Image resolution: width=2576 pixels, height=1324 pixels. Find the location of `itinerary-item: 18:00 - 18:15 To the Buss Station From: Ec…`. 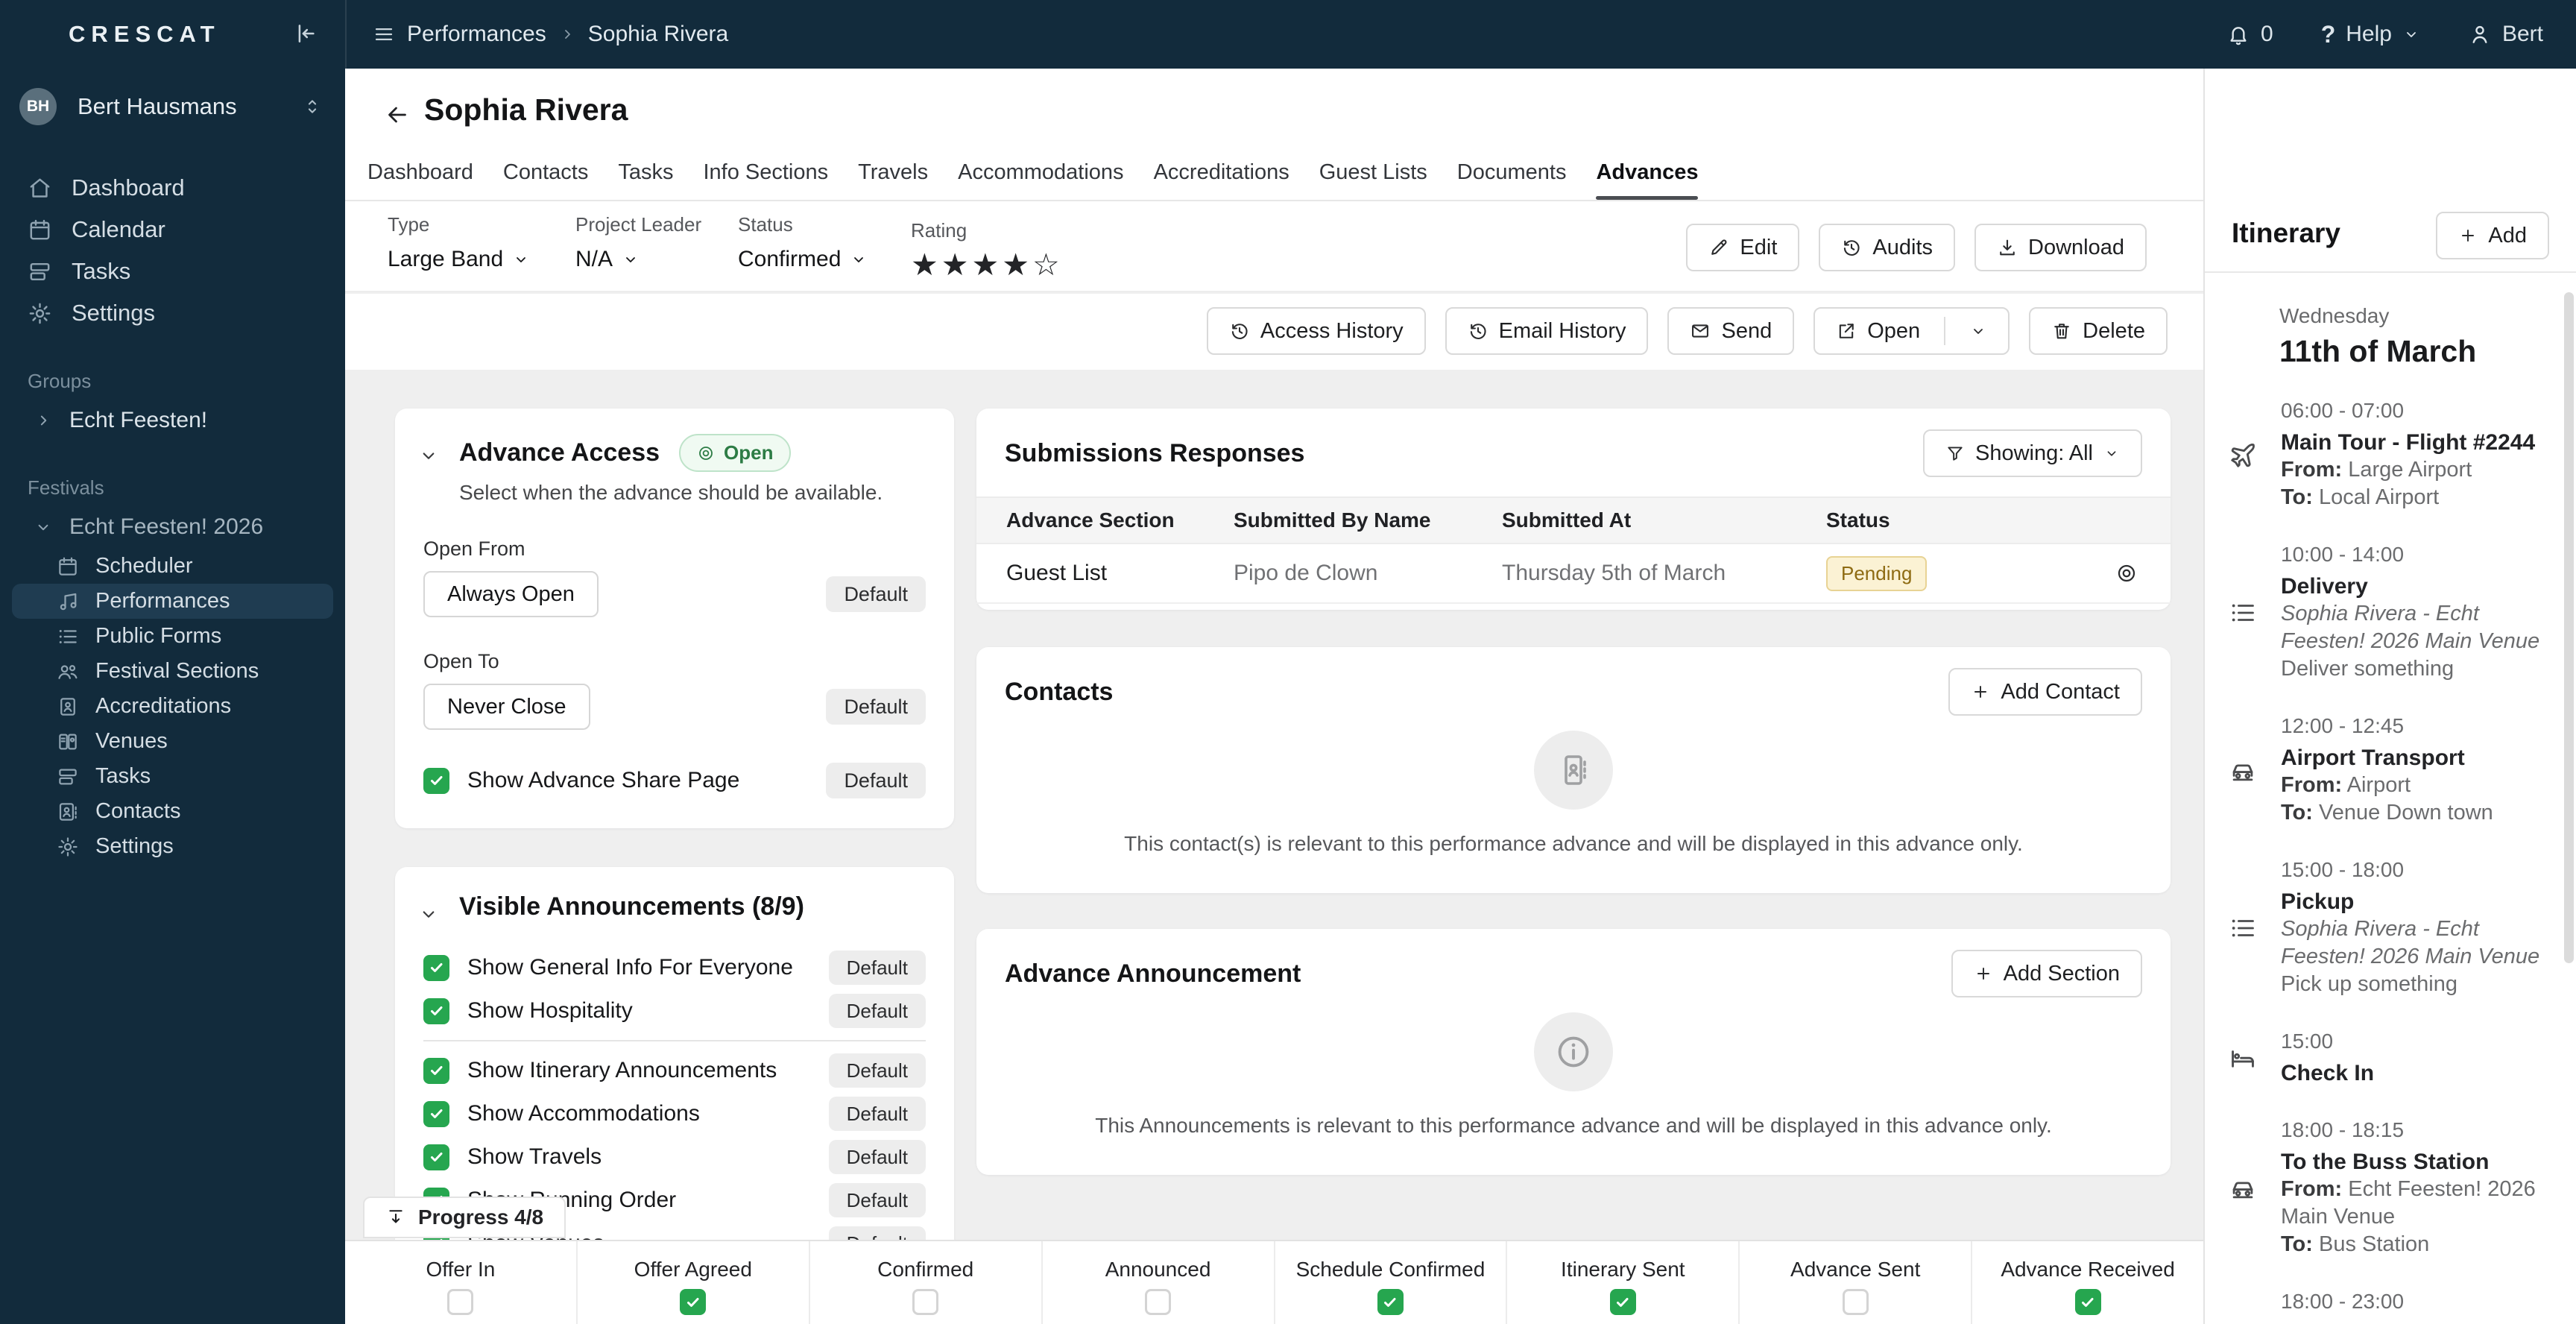

itinerary-item: 18:00 - 18:15 To the Buss Station From: Ec… is located at coordinates (2390, 1188).